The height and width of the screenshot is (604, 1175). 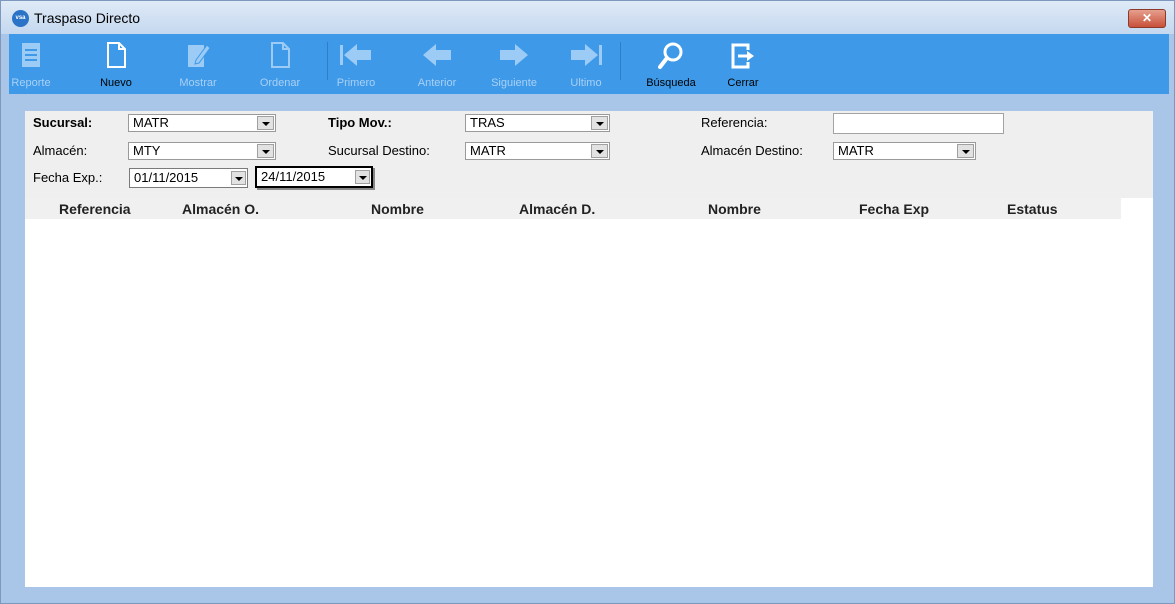 I want to click on cerrar-label: Cerrar, so click(x=743, y=83).